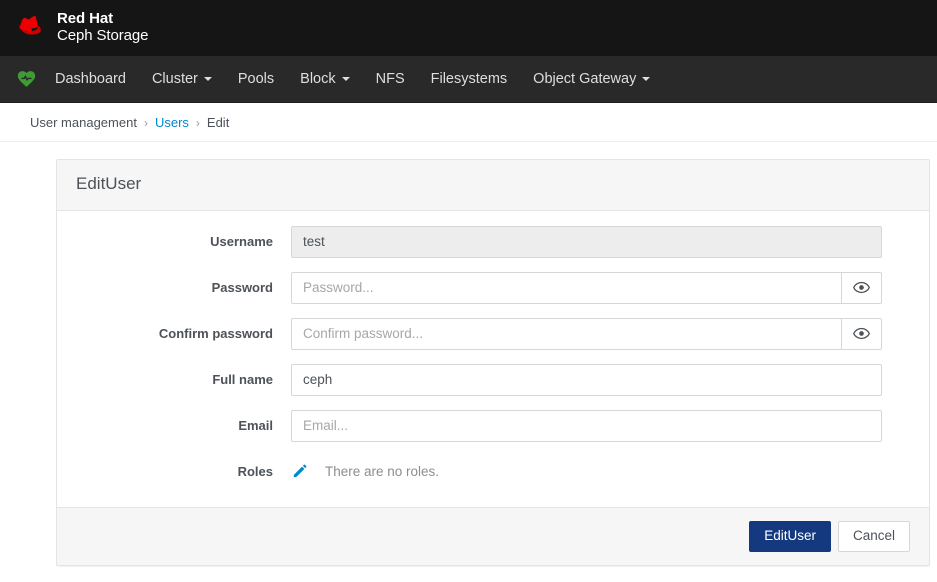 The height and width of the screenshot is (582, 937). What do you see at coordinates (242, 380) in the screenshot?
I see `full-name-label: Full name` at bounding box center [242, 380].